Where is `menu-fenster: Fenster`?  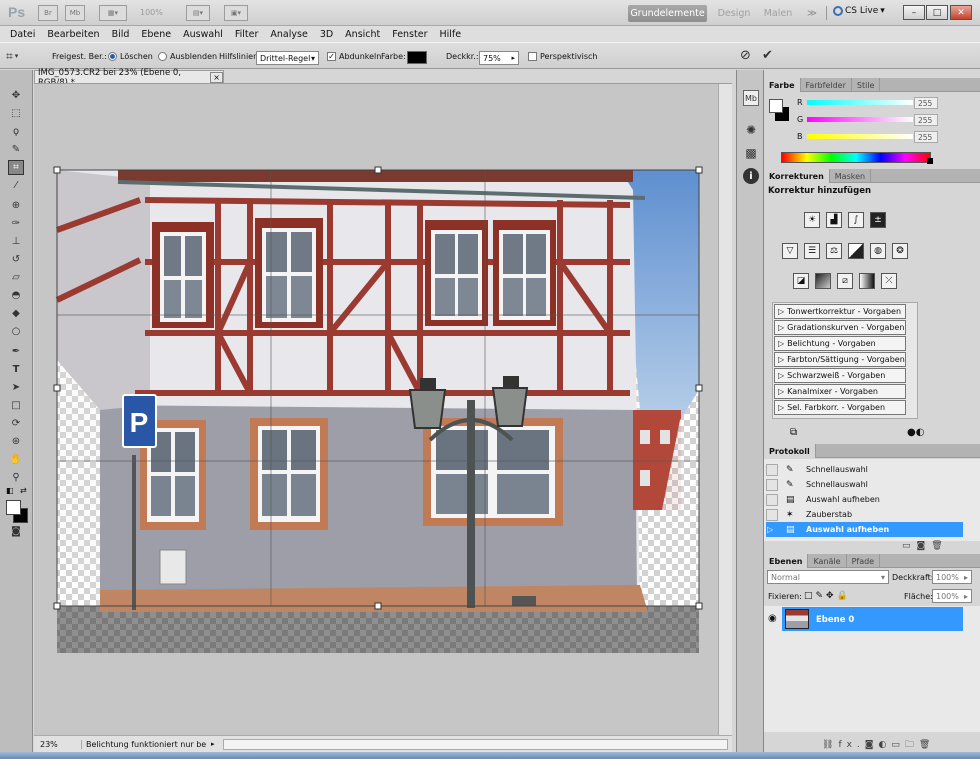 menu-fenster: Fenster is located at coordinates (409, 34).